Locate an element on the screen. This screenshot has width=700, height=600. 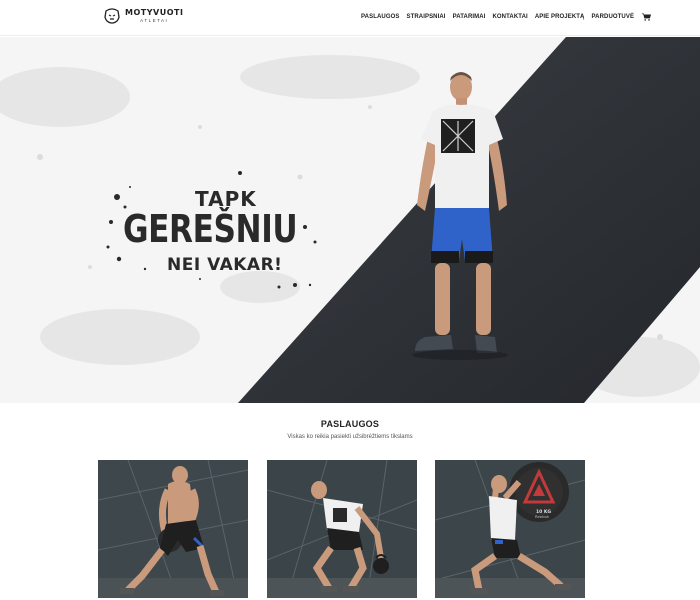
medicine-ball-image is located at coordinates (173, 529).